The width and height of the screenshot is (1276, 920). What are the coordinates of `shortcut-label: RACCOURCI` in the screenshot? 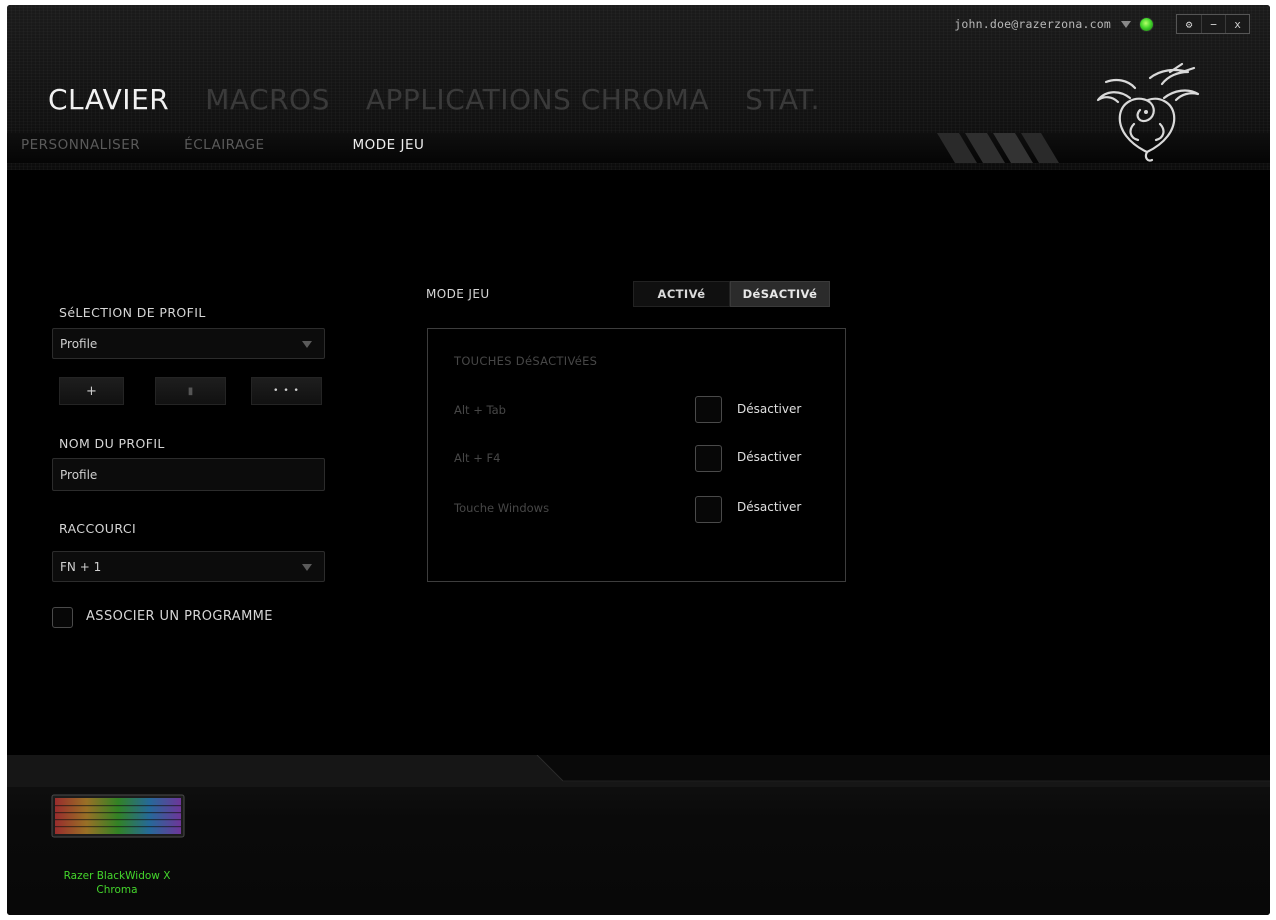 It's located at (98, 528).